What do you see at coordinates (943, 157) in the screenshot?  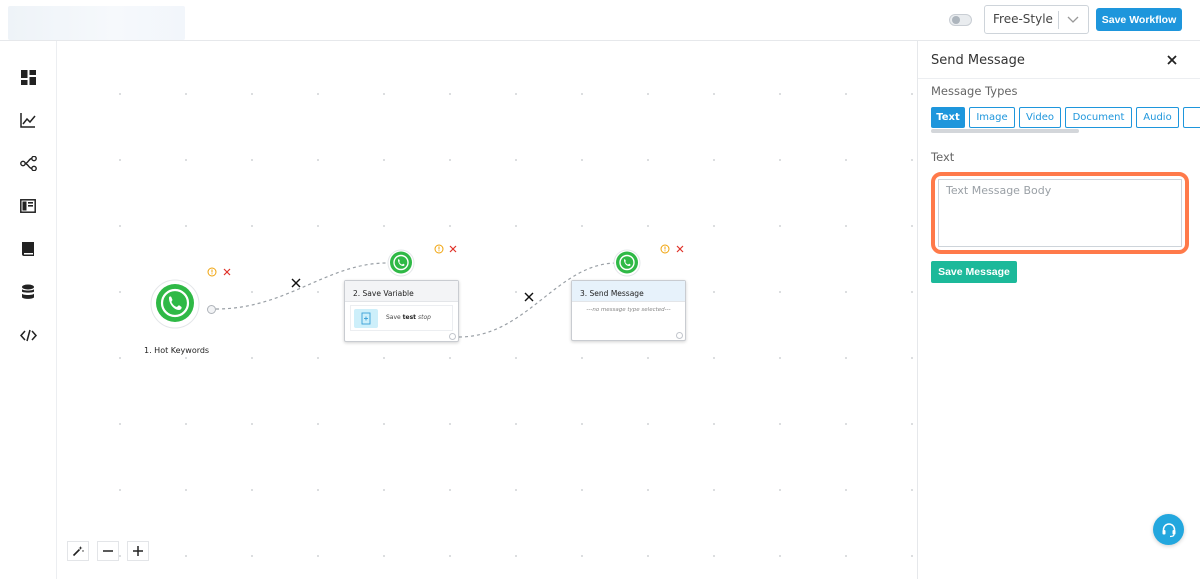 I see `text-label: Text` at bounding box center [943, 157].